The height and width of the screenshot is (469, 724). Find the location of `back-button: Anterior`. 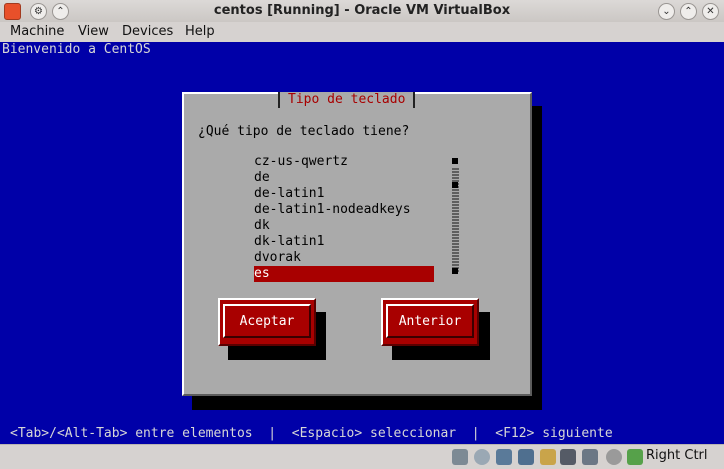

back-button: Anterior is located at coordinates (430, 322).